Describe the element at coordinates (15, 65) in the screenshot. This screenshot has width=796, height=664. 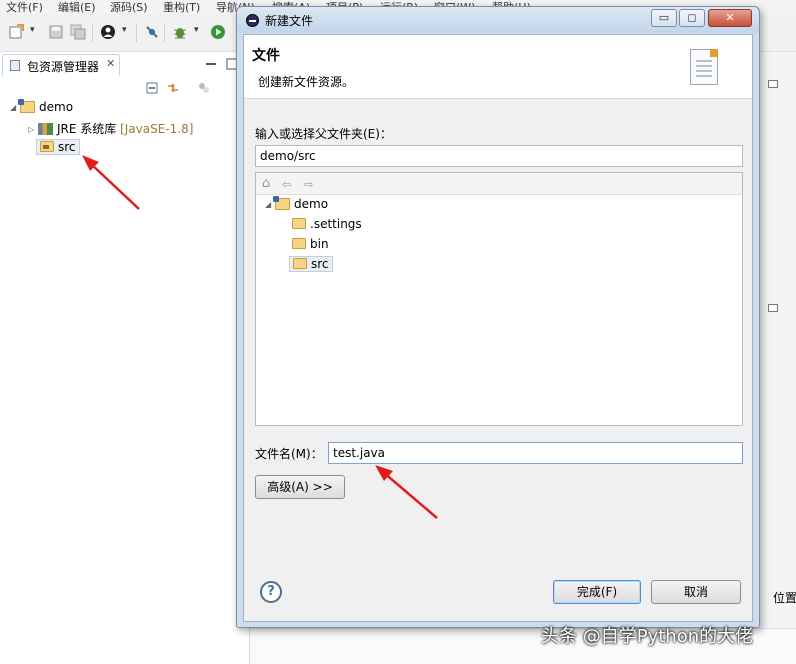
I see `package-explorer-icon` at that location.